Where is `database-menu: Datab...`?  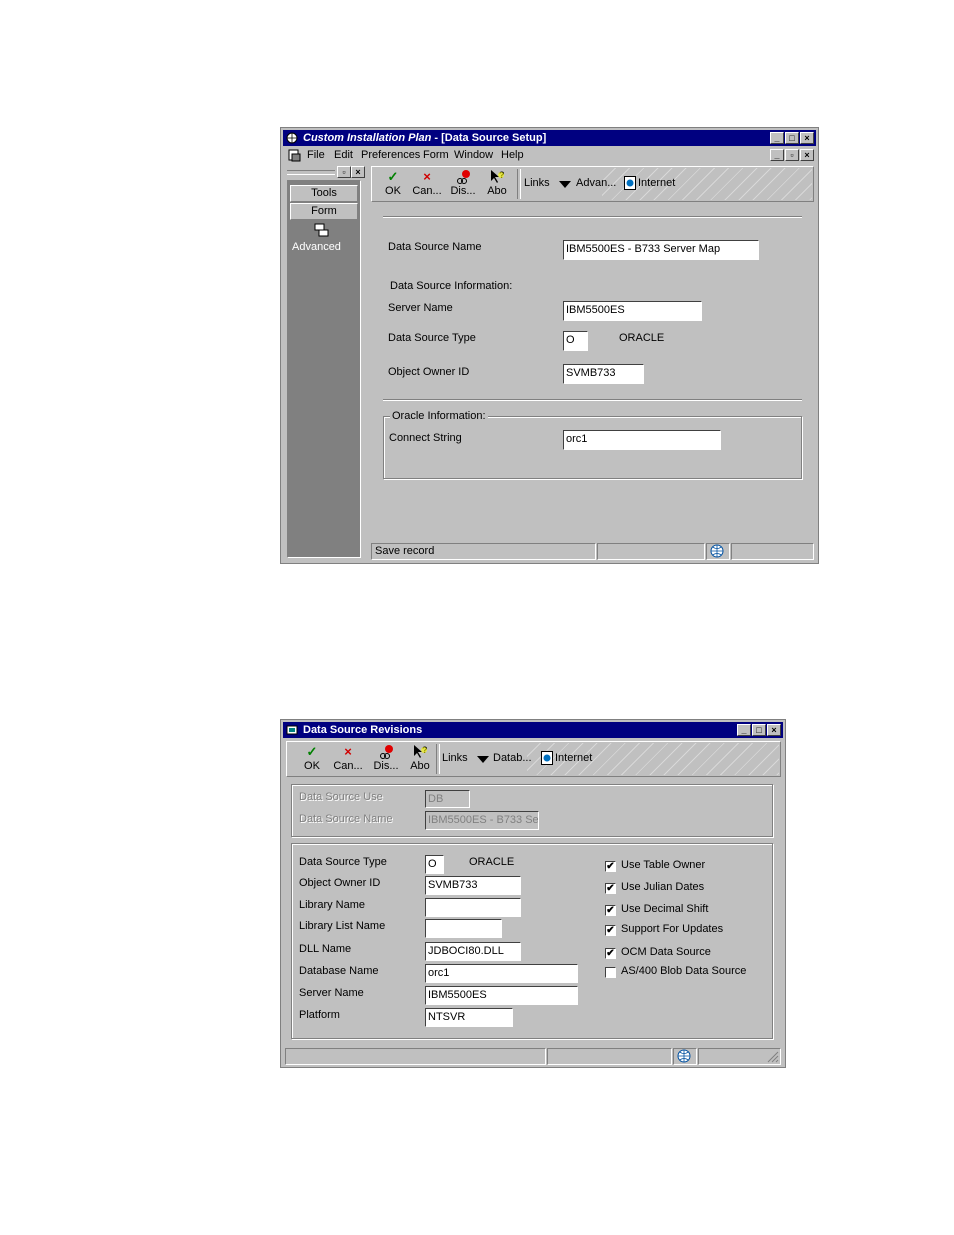
database-menu: Datab... is located at coordinates (512, 758).